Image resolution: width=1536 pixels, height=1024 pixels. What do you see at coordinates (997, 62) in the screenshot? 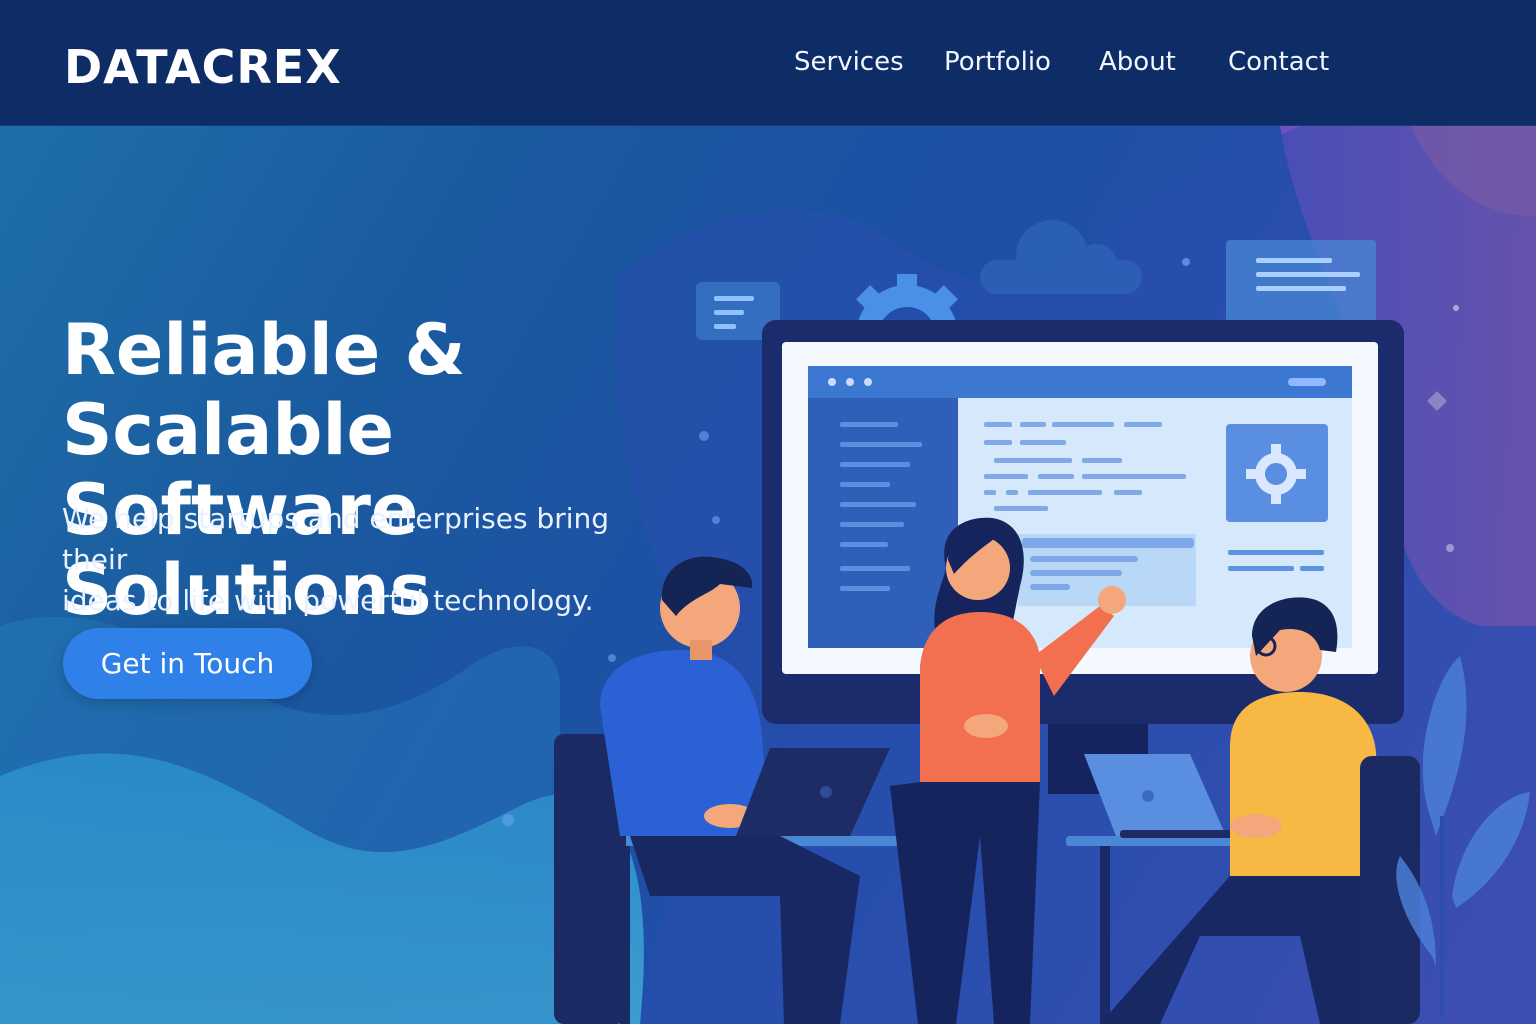
I see `nav-portfolio: Portfolio` at bounding box center [997, 62].